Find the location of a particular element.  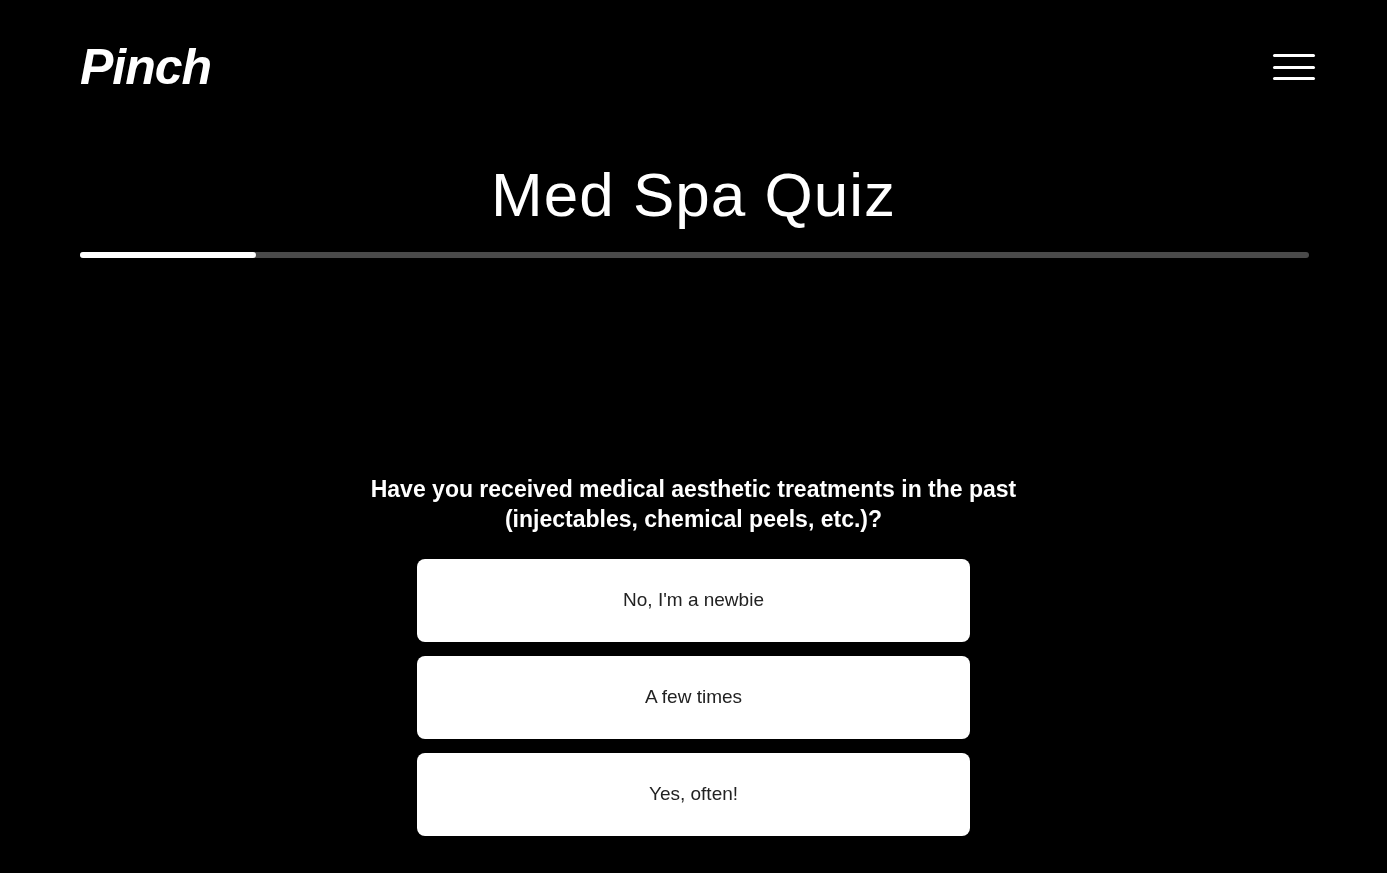

logo: Pinch is located at coordinates (146, 67).